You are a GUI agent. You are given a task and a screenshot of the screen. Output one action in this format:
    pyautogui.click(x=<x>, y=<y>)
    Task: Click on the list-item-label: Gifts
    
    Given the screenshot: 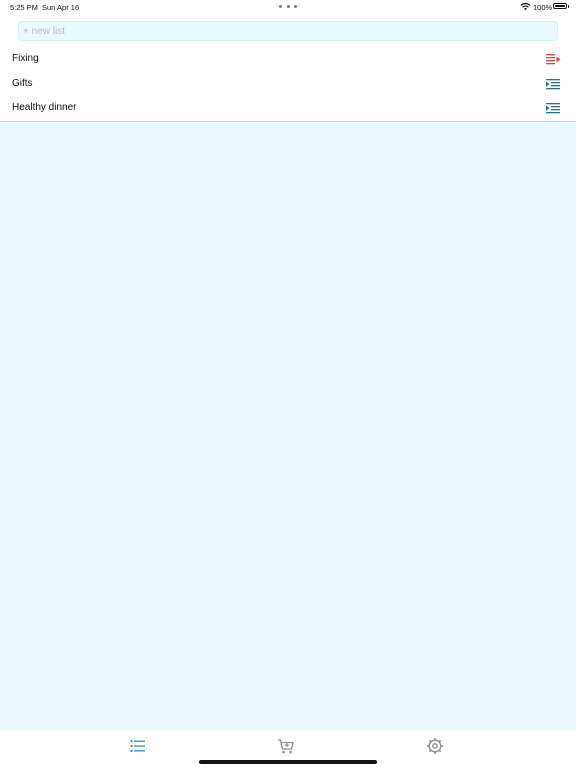 What is the action you would take?
    pyautogui.click(x=22, y=83)
    